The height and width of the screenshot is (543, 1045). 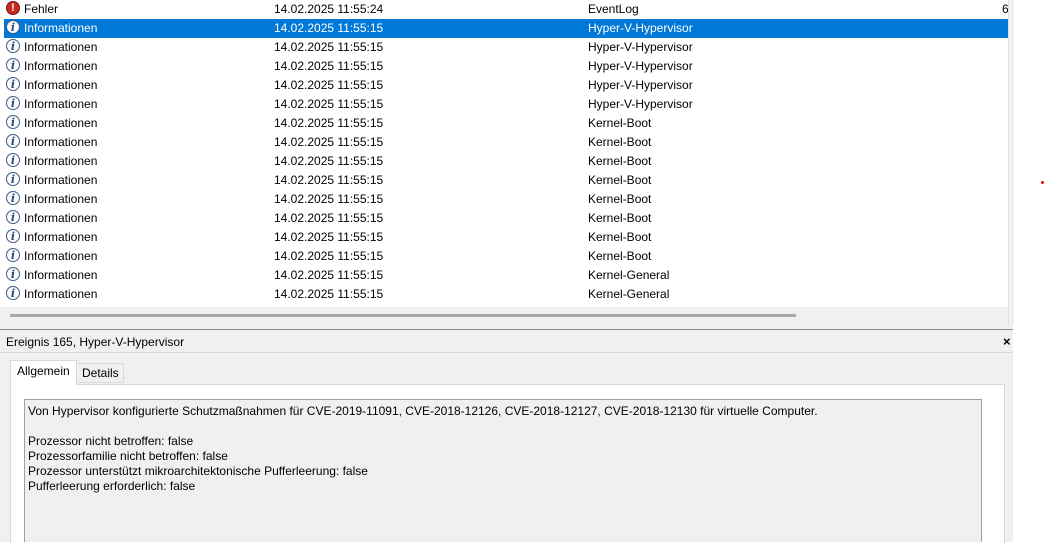 I want to click on details-title: Ereignis 165, Hyper-V-Hypervisor, so click(x=95, y=342).